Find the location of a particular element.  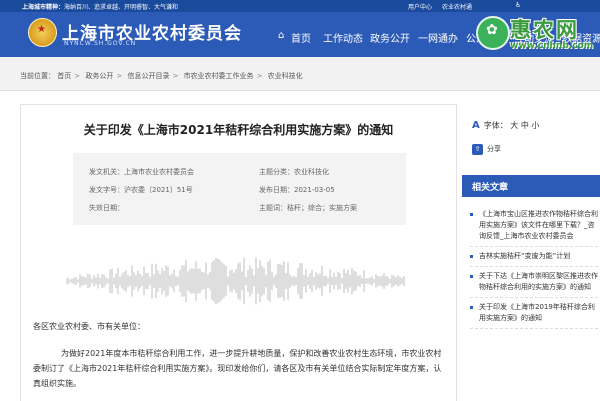

leaf-icon: ✿ is located at coordinates (492, 30).